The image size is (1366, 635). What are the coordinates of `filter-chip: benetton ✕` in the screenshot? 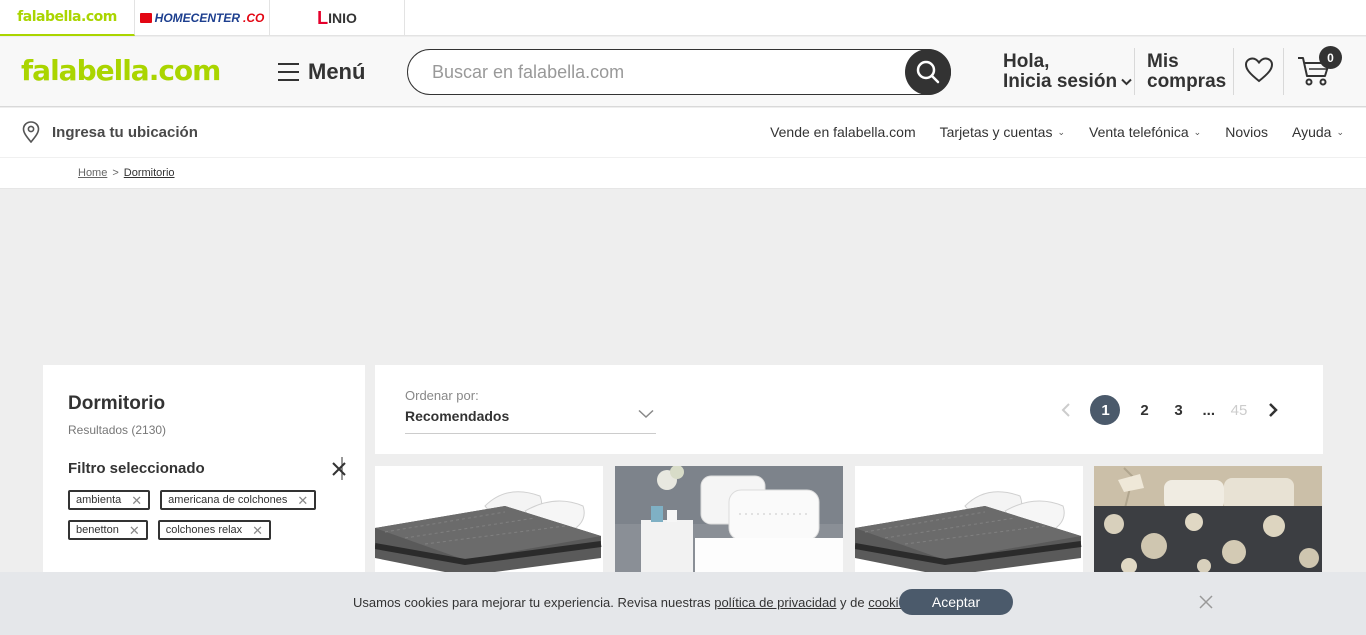 It's located at (108, 530).